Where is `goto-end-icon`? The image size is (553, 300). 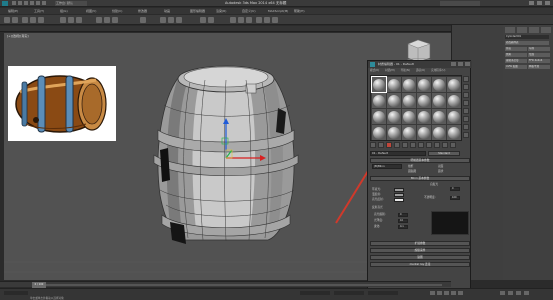 goto-end-icon is located at coordinates (460, 293).